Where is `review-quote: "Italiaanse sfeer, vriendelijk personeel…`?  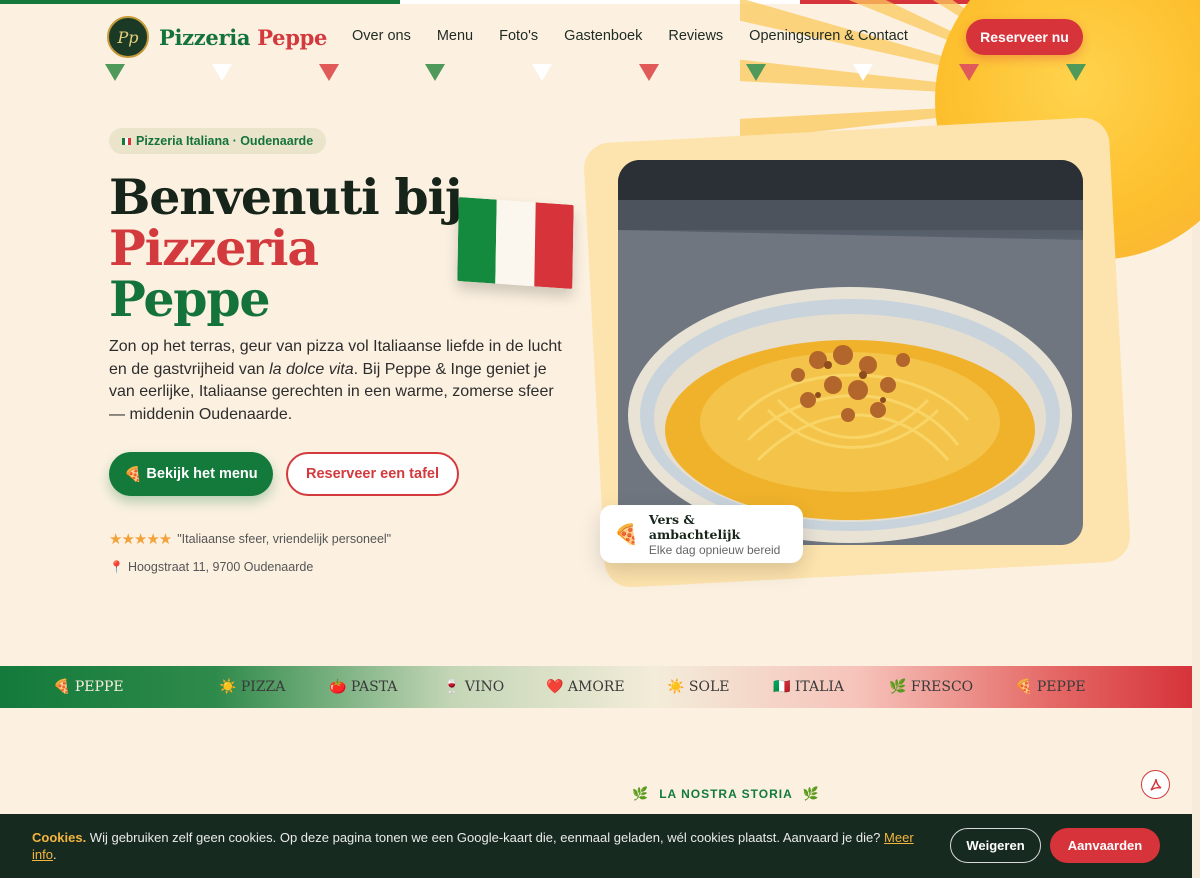
review-quote: "Italiaanse sfeer, vriendelijk personeel… is located at coordinates (284, 539).